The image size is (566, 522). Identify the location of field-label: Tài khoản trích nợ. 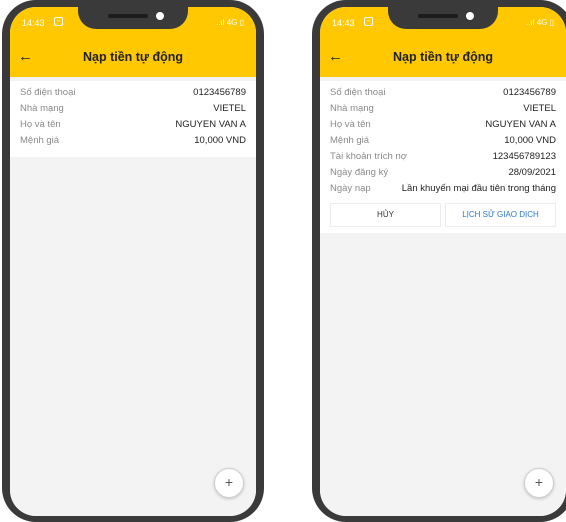
(368, 156).